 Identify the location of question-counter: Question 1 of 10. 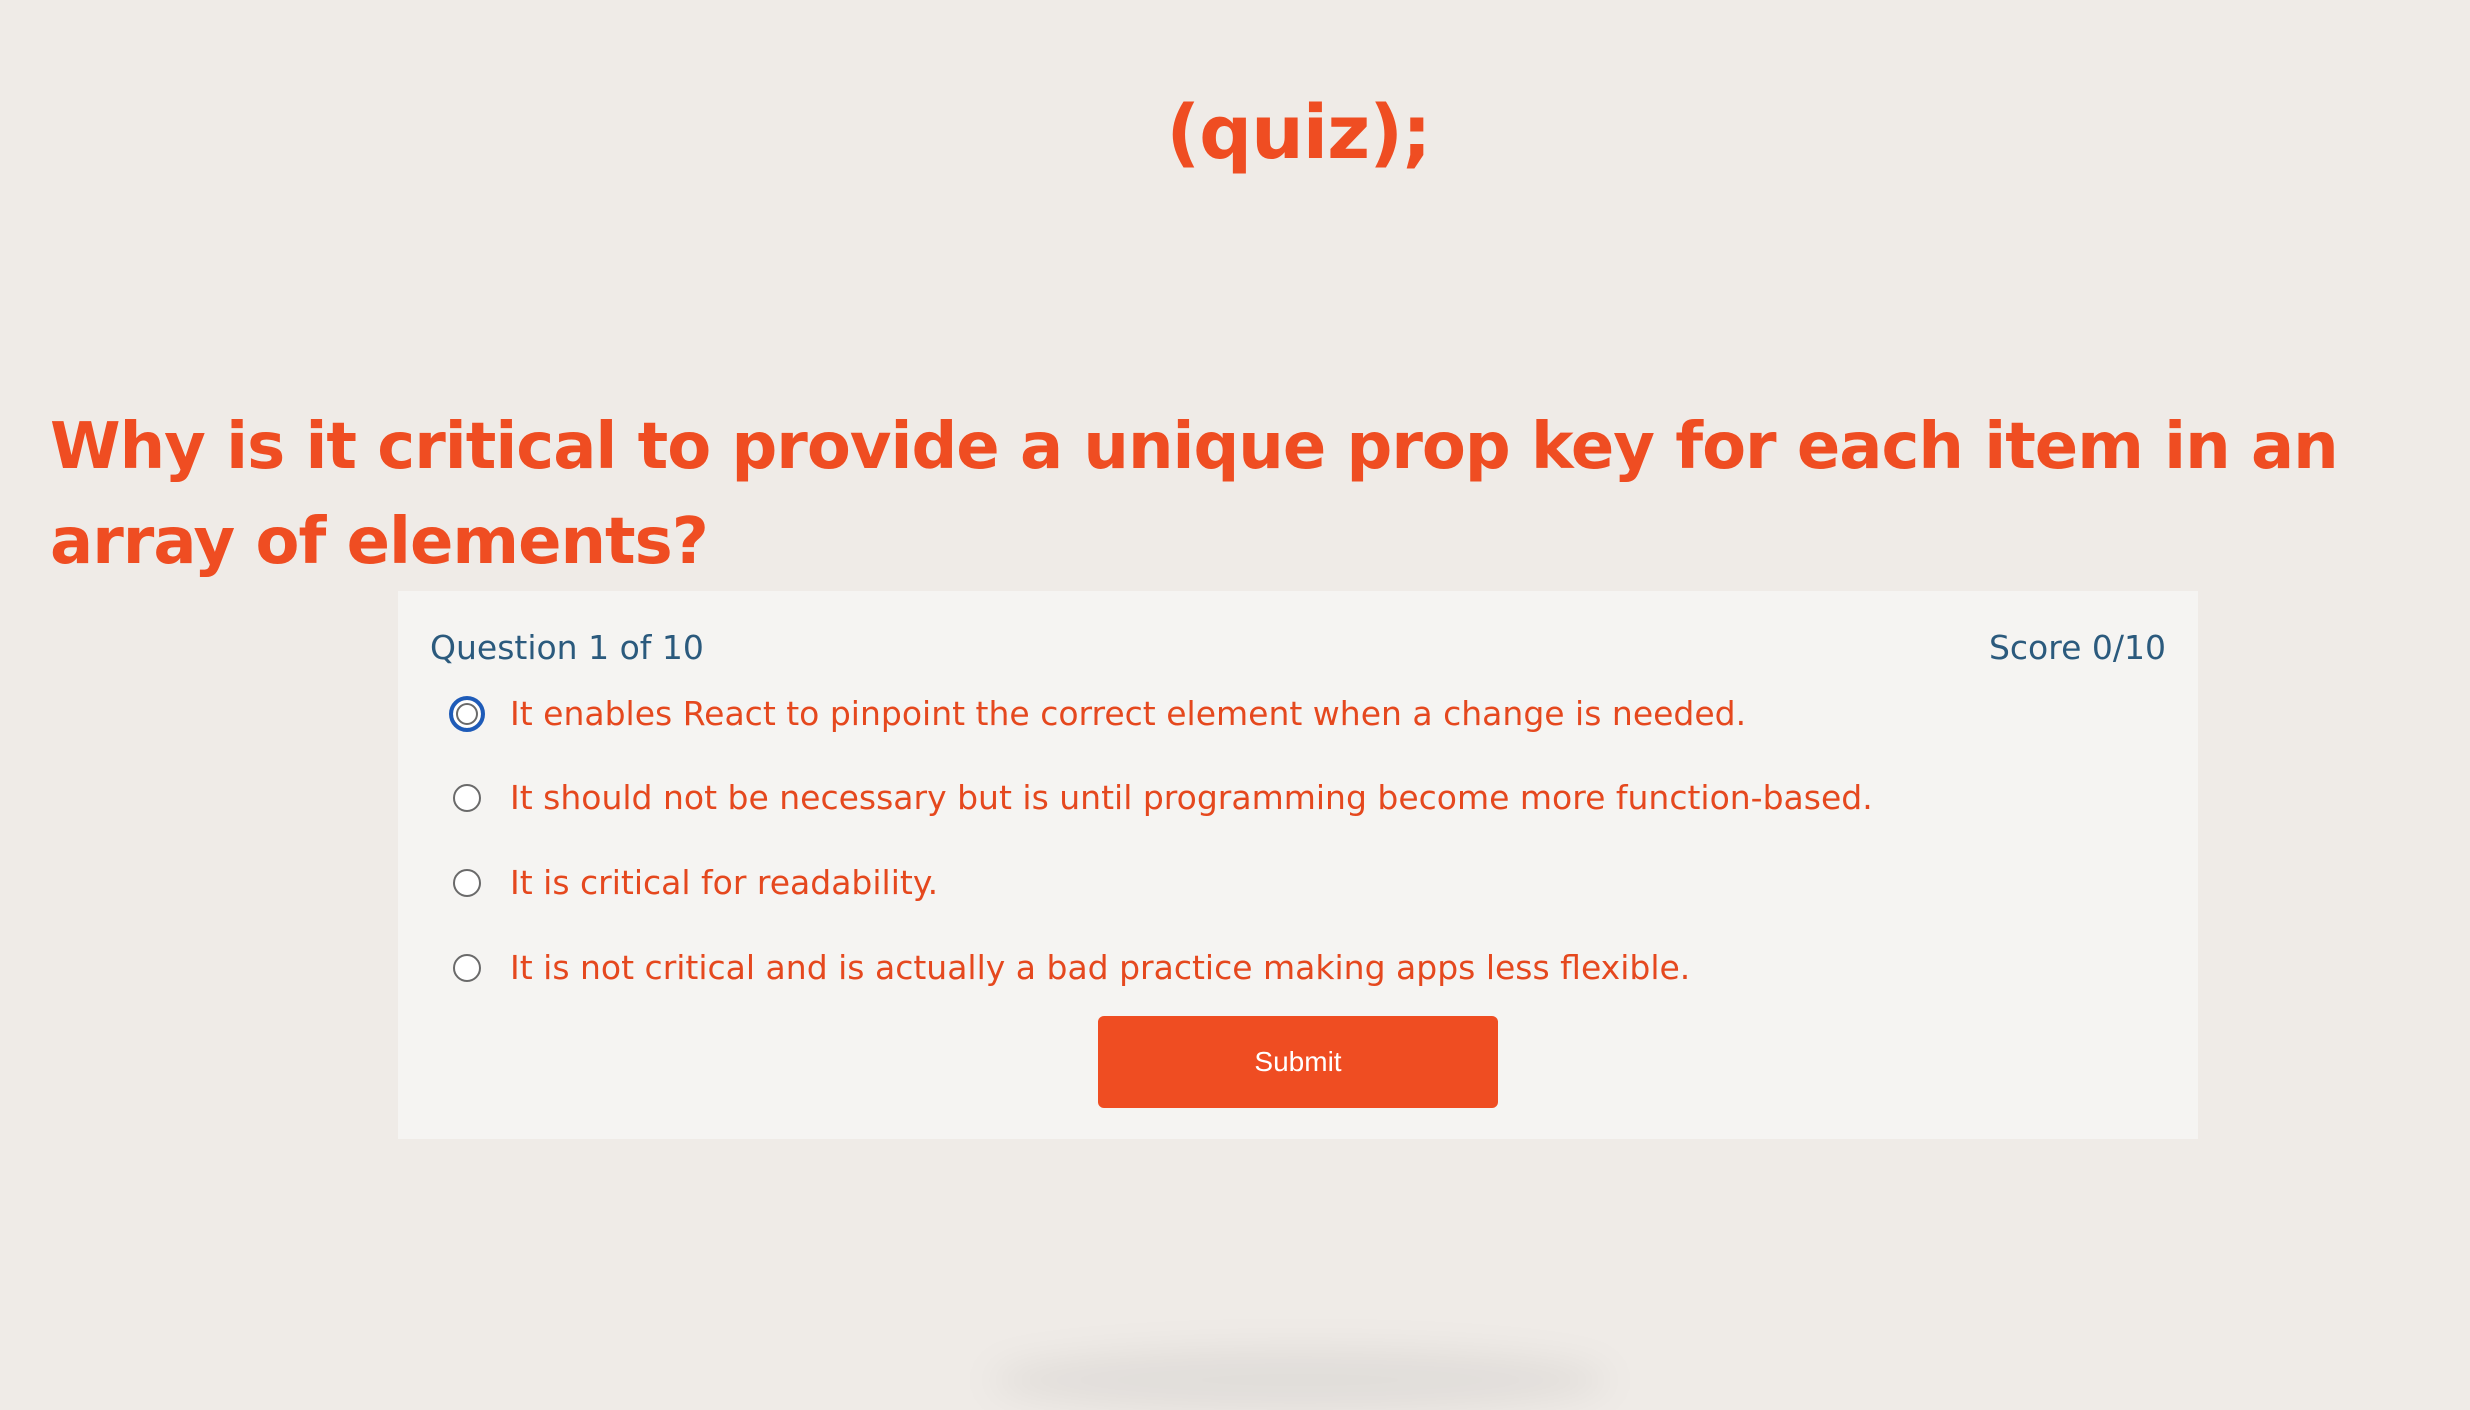
(567, 647).